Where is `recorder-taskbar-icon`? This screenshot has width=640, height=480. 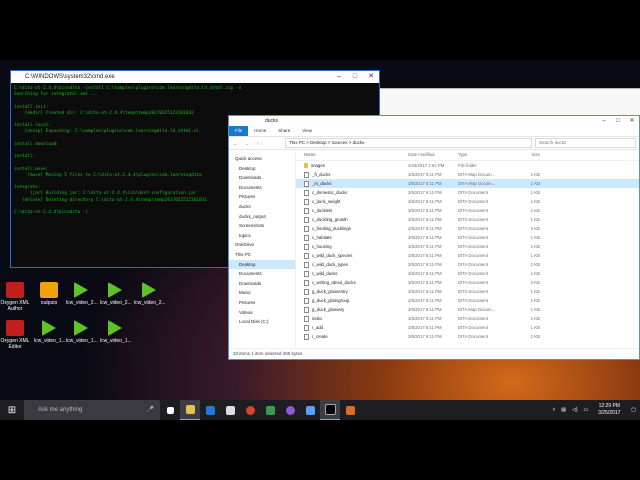 recorder-taskbar-icon is located at coordinates (350, 410).